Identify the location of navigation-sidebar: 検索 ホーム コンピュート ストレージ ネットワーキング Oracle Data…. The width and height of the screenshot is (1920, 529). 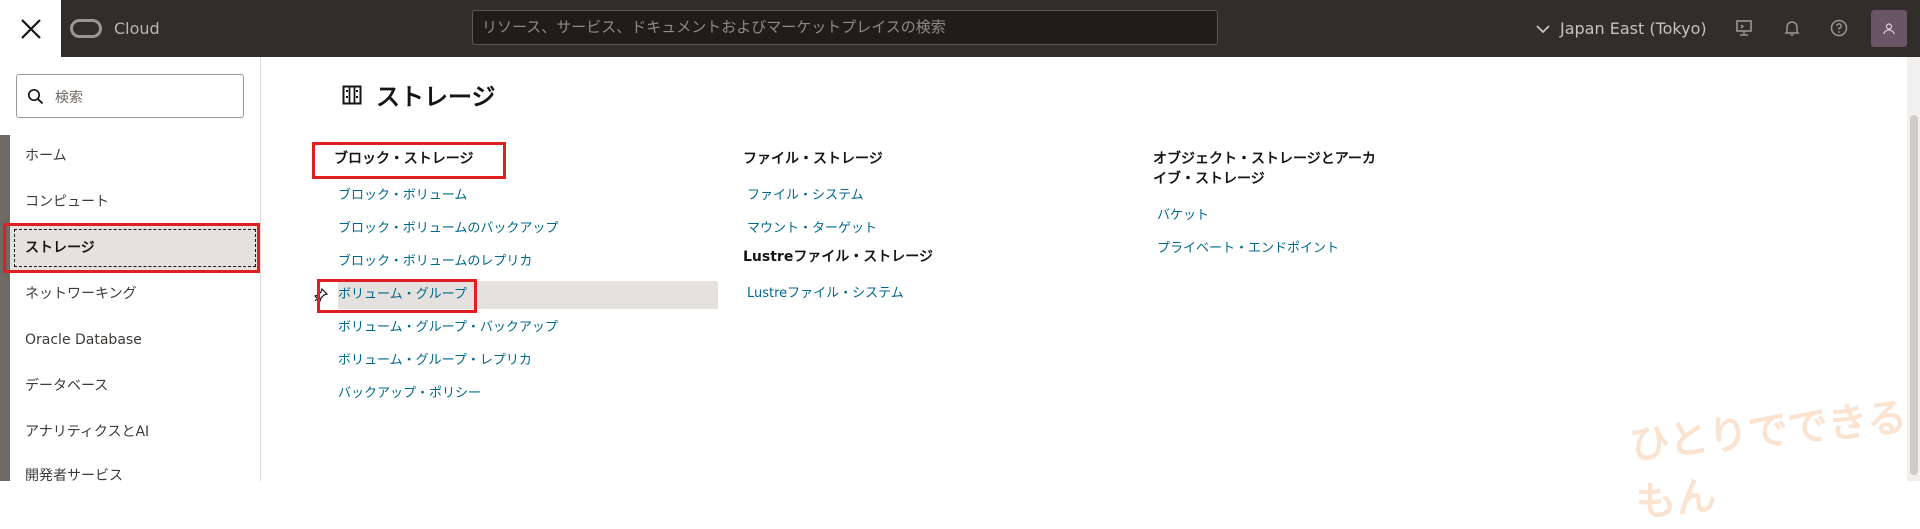
(130, 270).